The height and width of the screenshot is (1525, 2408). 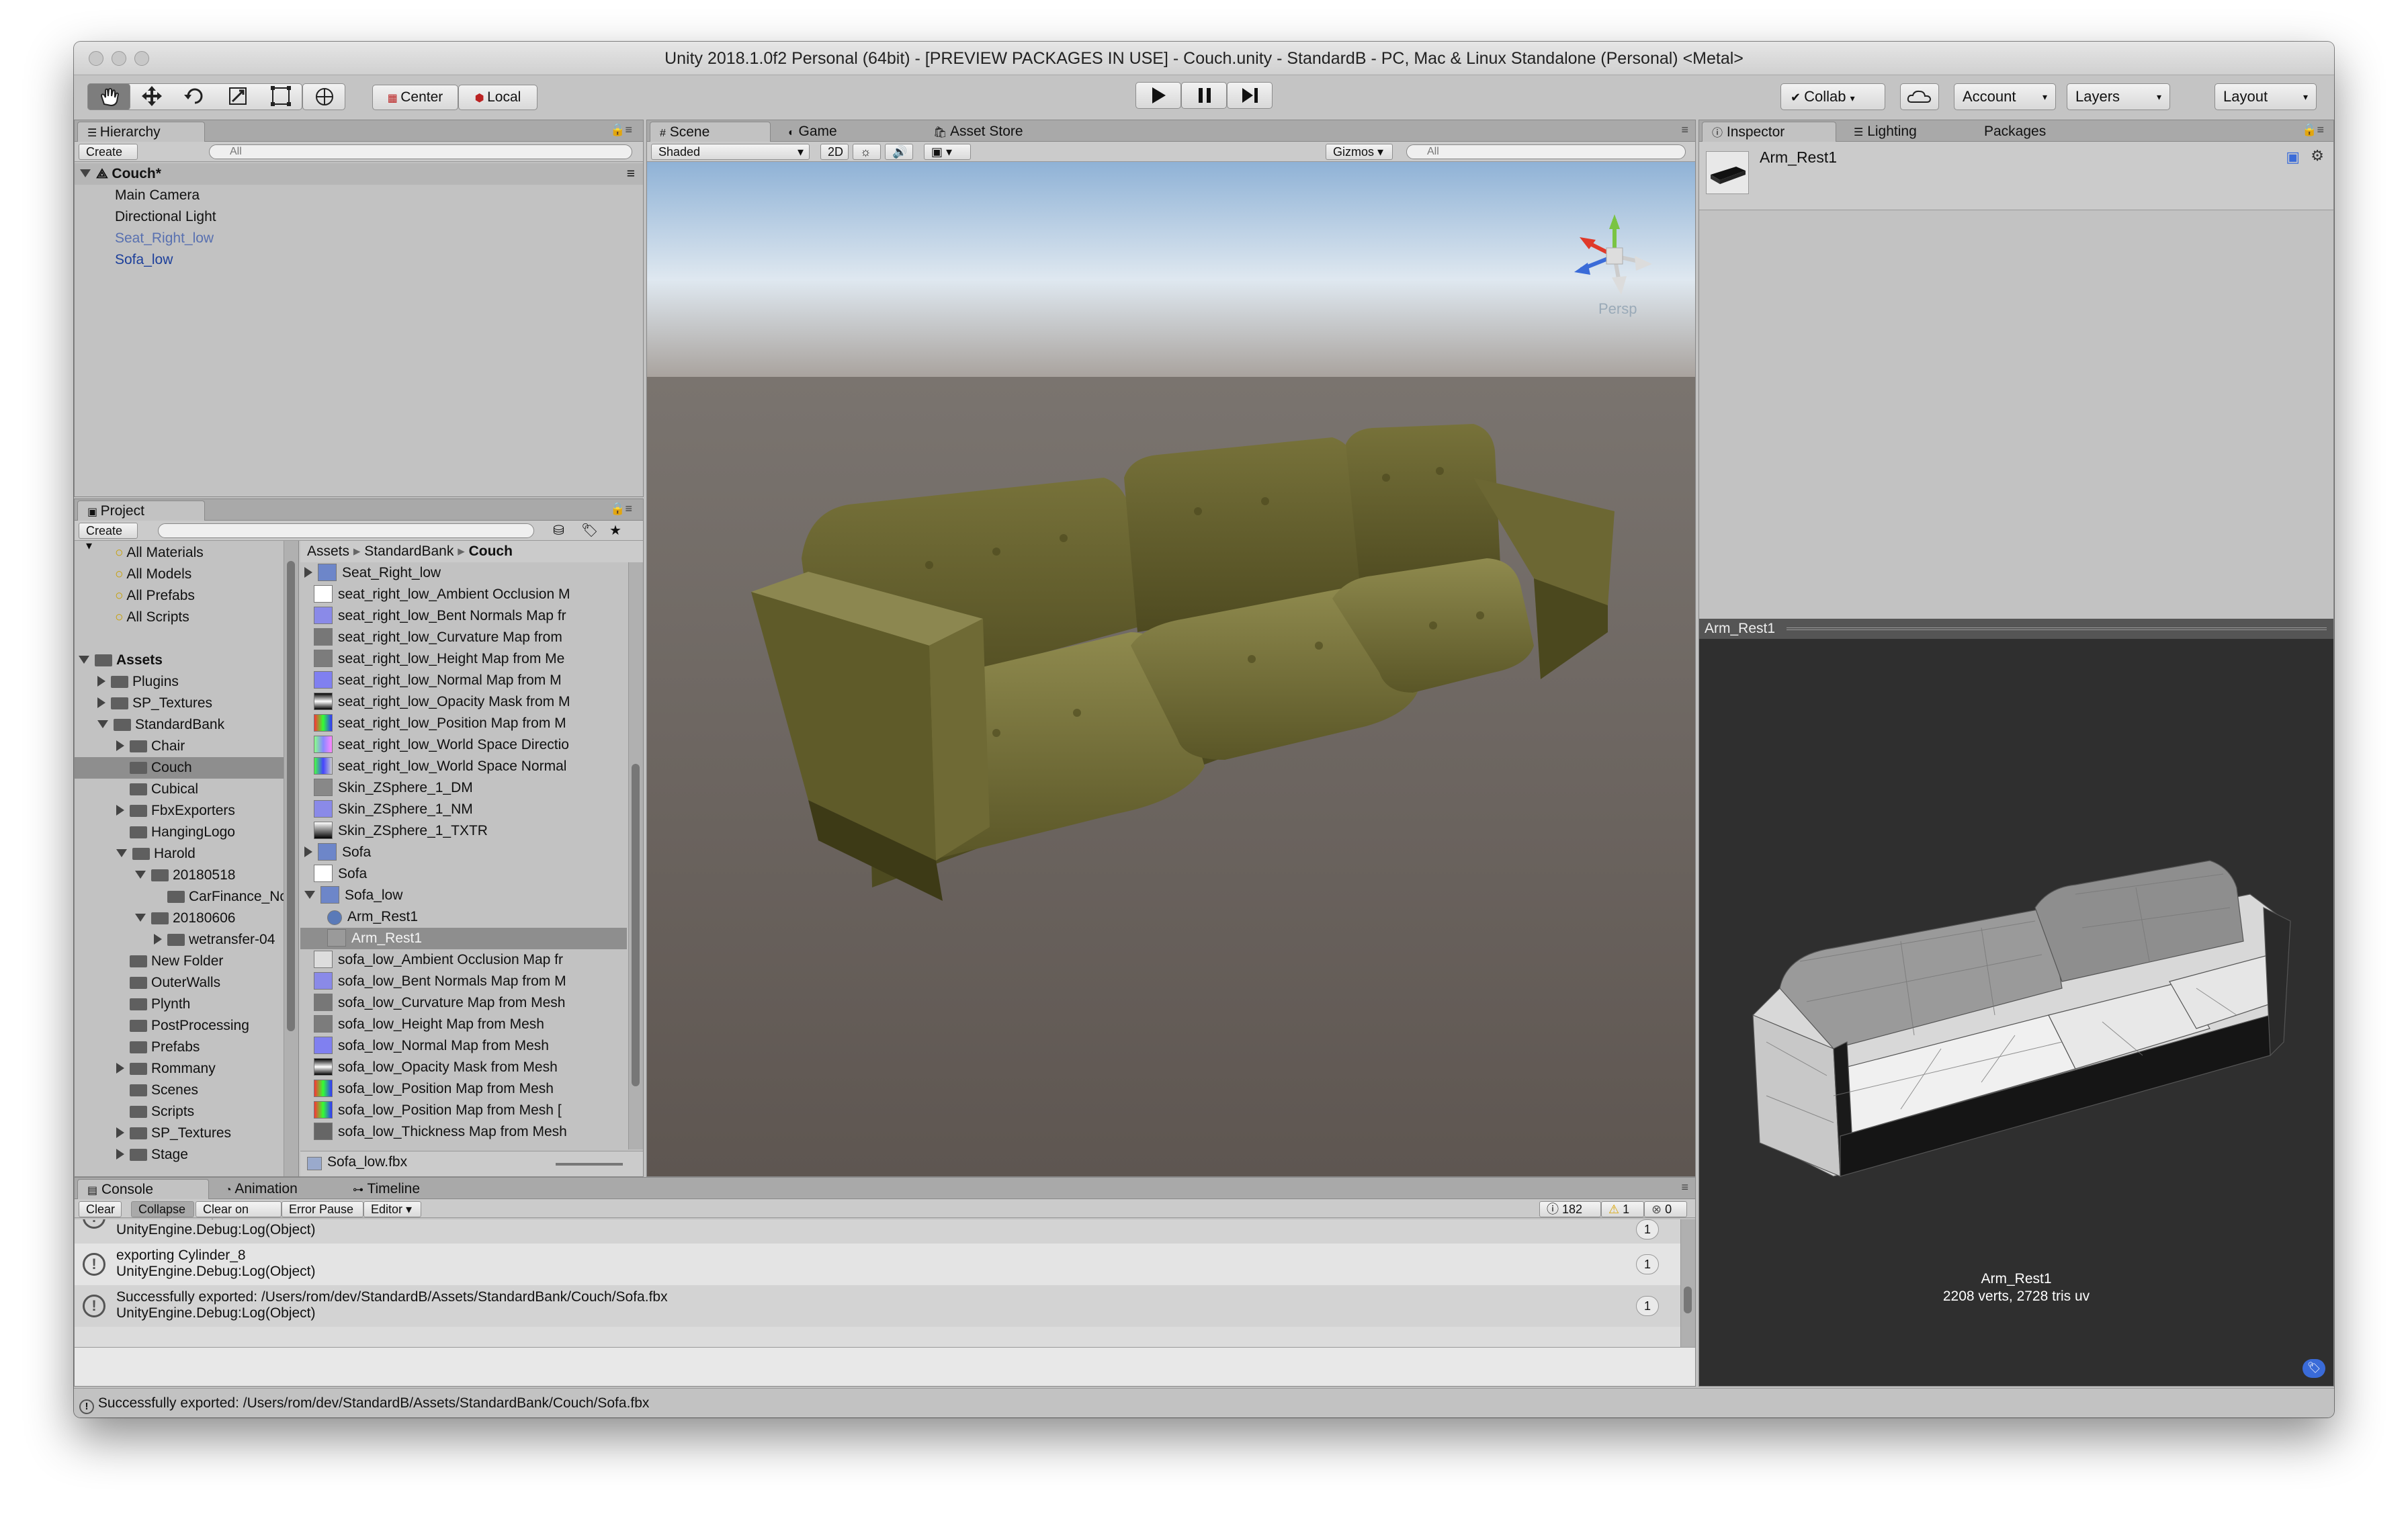 What do you see at coordinates (635, 855) in the screenshot?
I see `file-list-scrollbar` at bounding box center [635, 855].